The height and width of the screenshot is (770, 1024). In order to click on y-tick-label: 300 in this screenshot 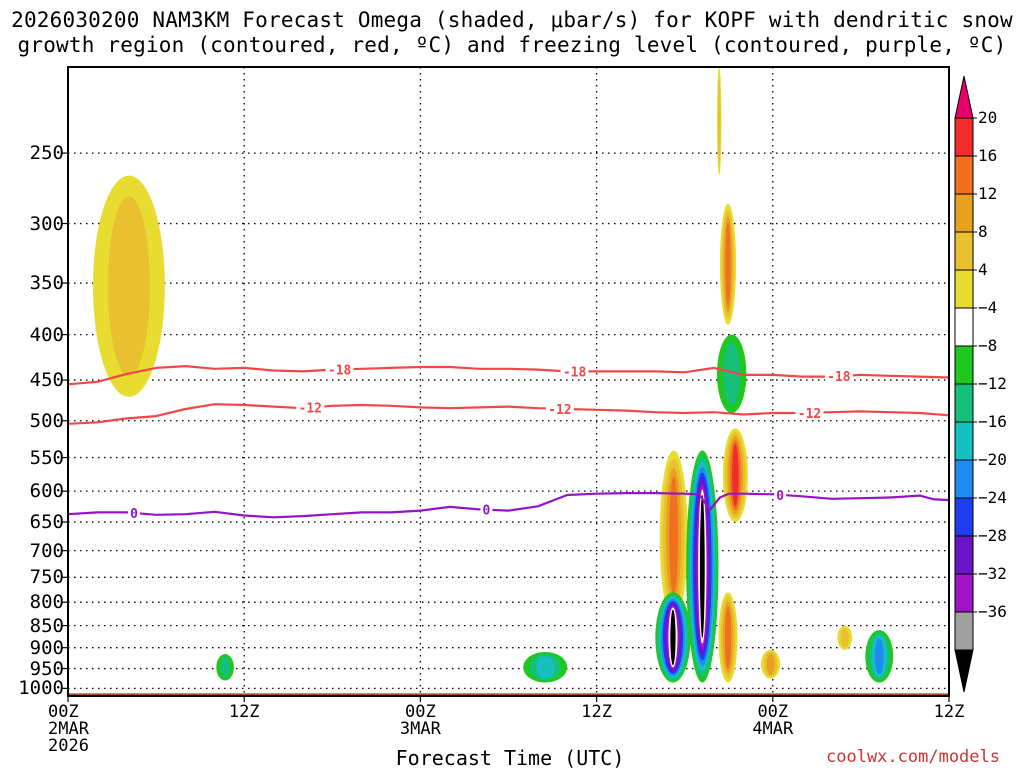, I will do `click(46, 223)`.